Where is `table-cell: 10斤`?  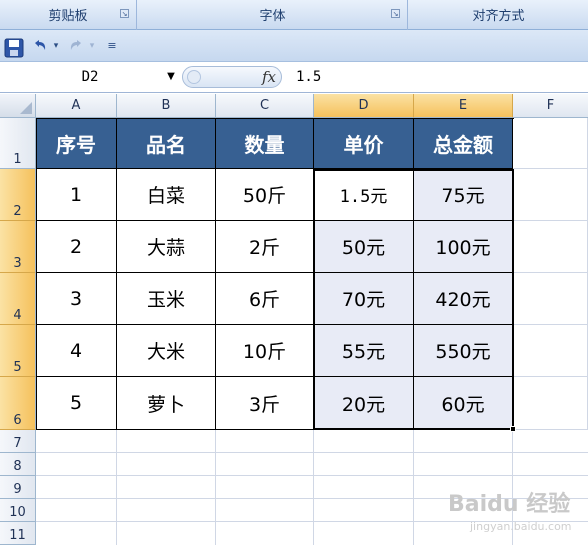
table-cell: 10斤 is located at coordinates (265, 351).